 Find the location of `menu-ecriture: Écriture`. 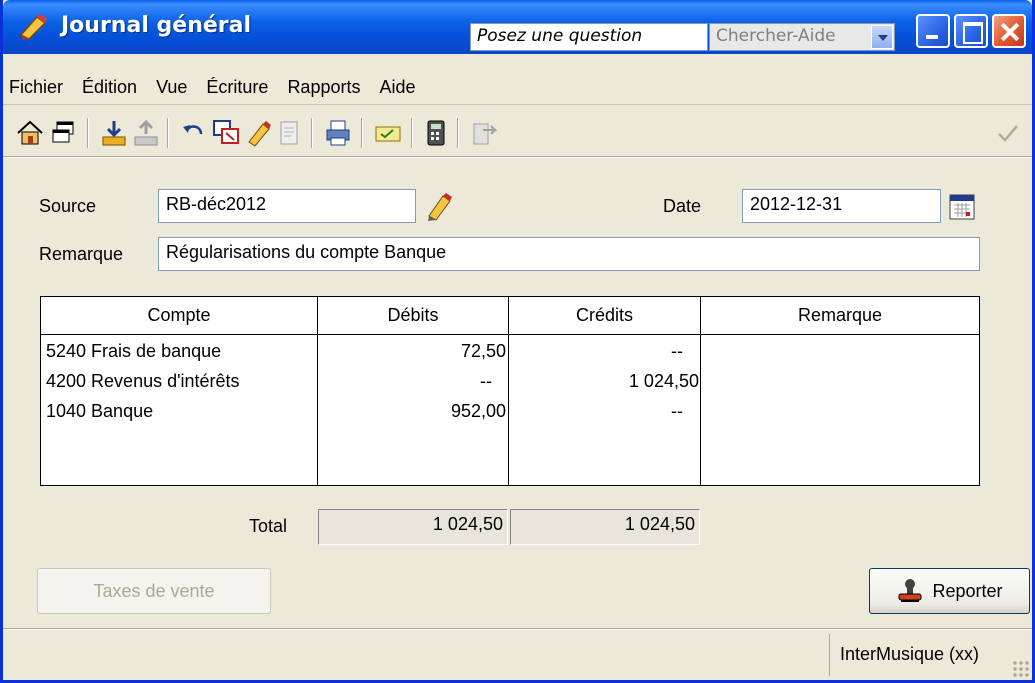

menu-ecriture: Écriture is located at coordinates (237, 87).